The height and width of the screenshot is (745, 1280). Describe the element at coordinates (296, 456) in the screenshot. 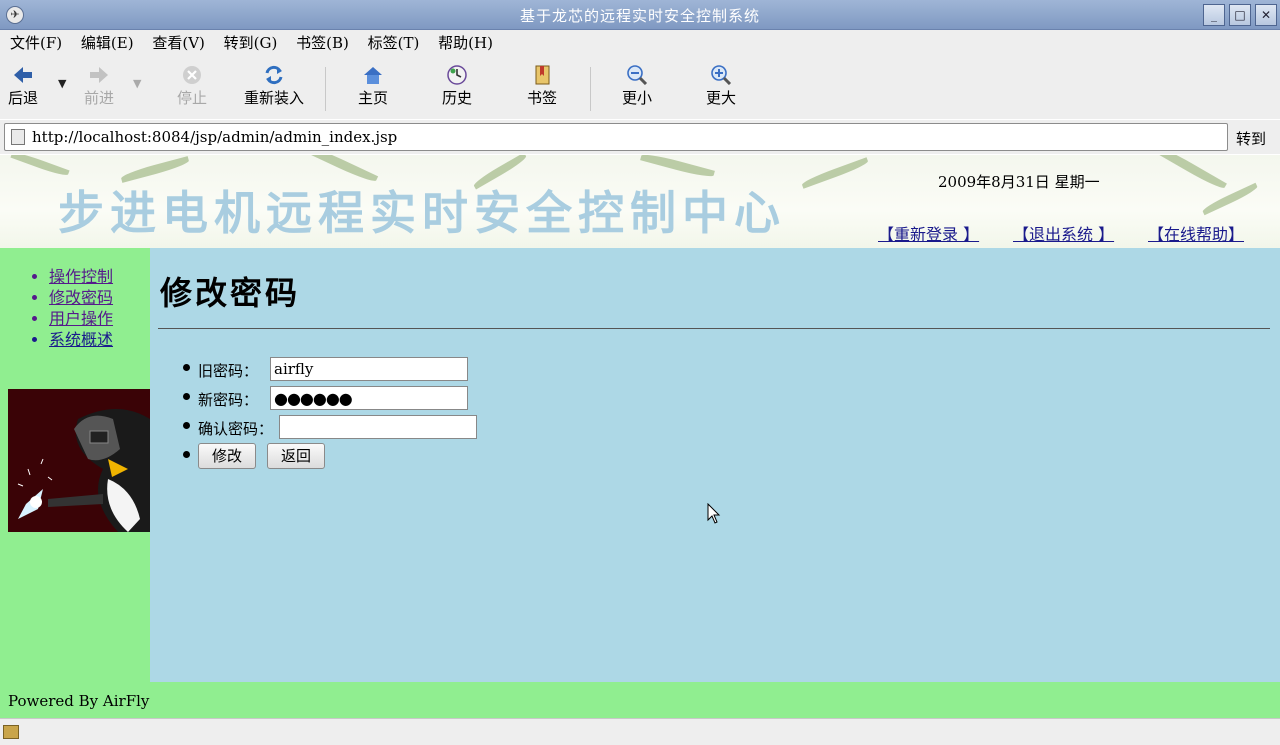

I see `back-link-button: 返回` at that location.